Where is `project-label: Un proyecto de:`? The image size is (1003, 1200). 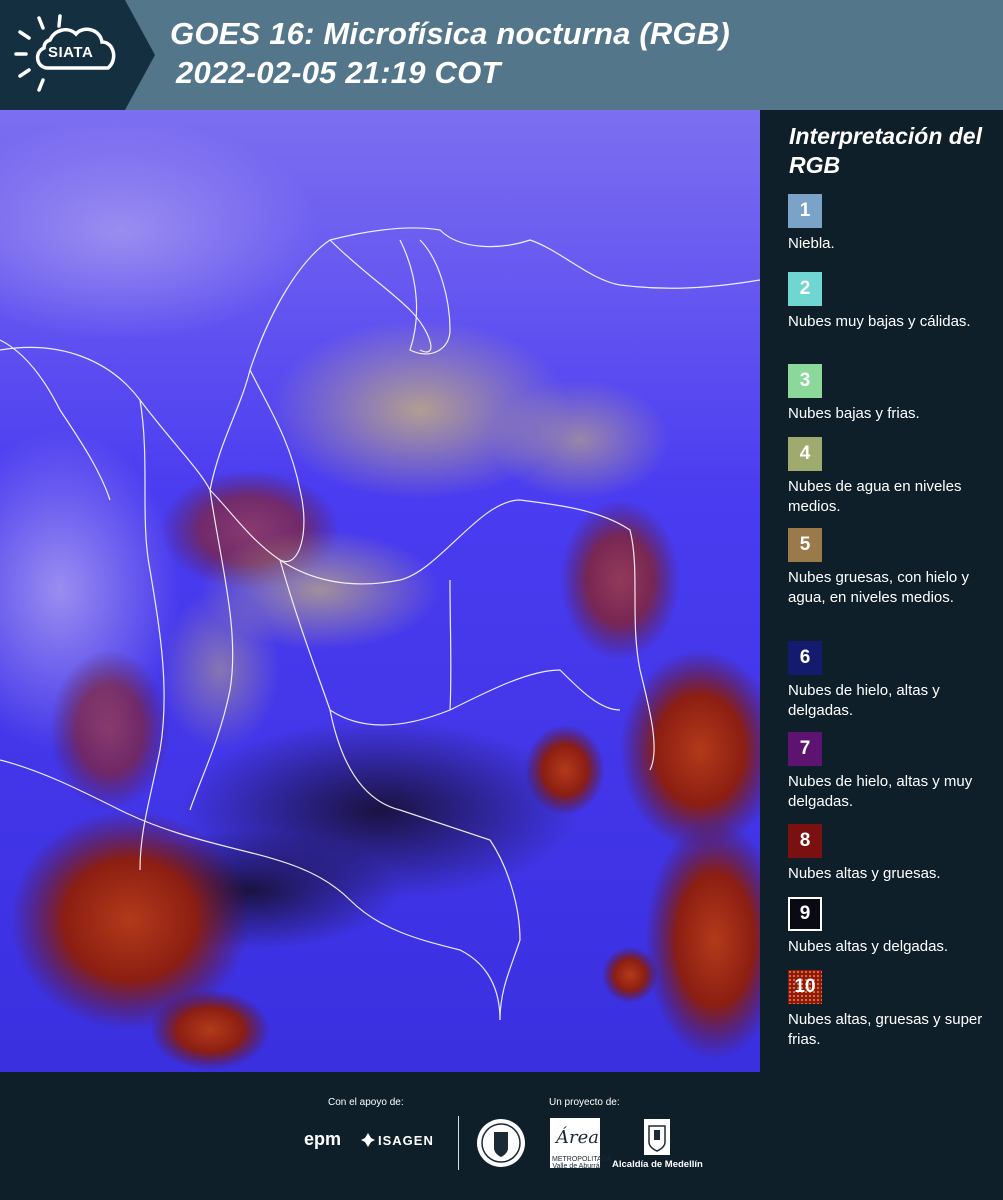
project-label: Un proyecto de: is located at coordinates (584, 1102).